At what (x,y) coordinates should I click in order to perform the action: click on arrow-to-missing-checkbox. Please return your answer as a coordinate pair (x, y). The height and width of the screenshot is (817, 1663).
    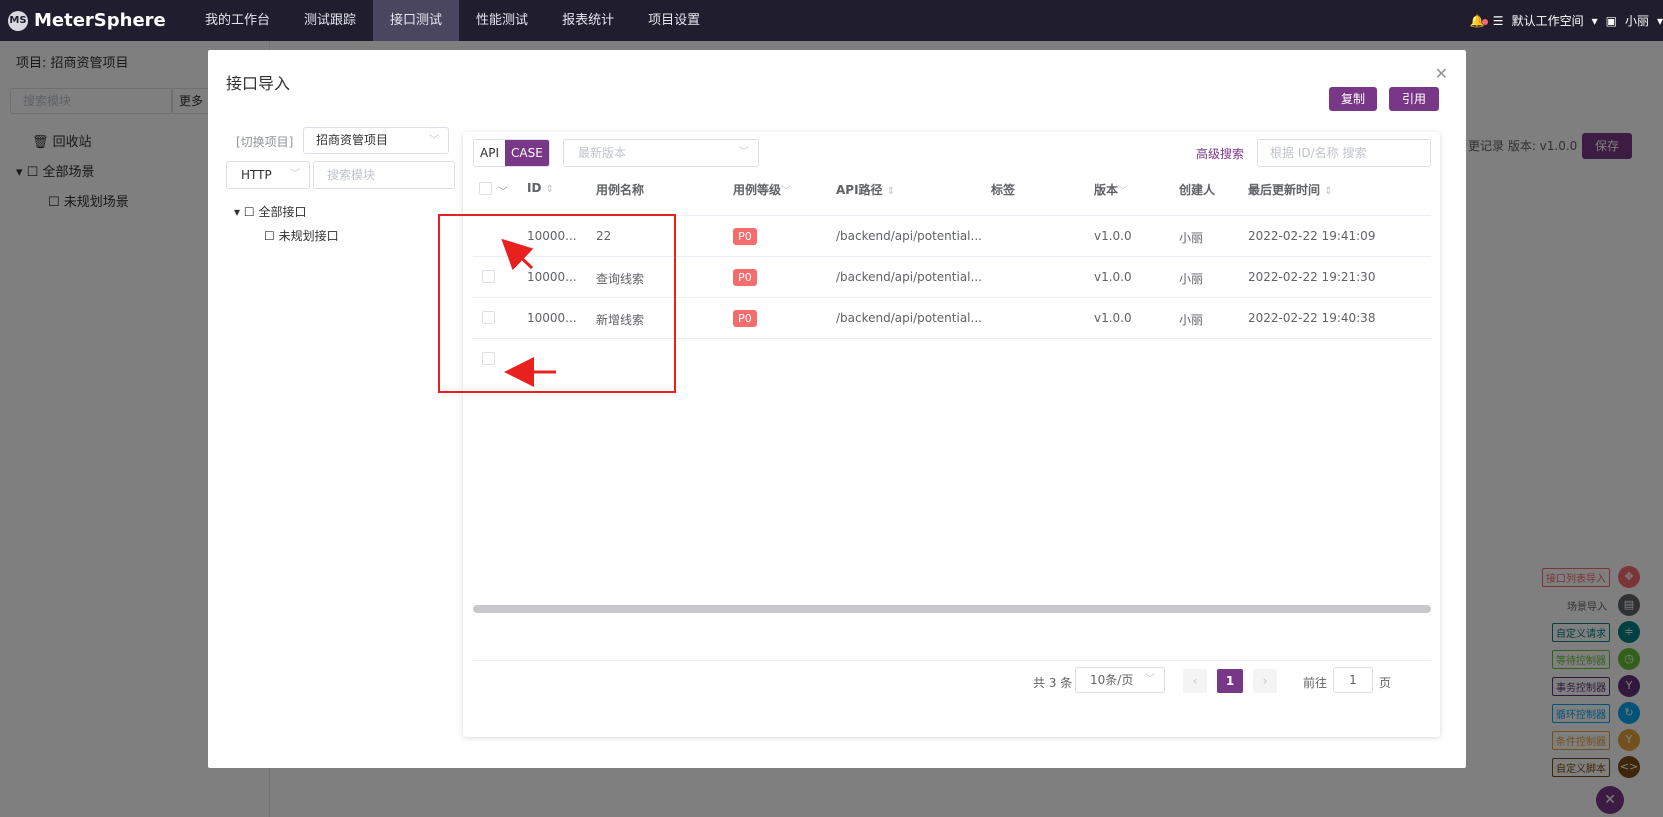
    Looking at the image, I should click on (517, 254).